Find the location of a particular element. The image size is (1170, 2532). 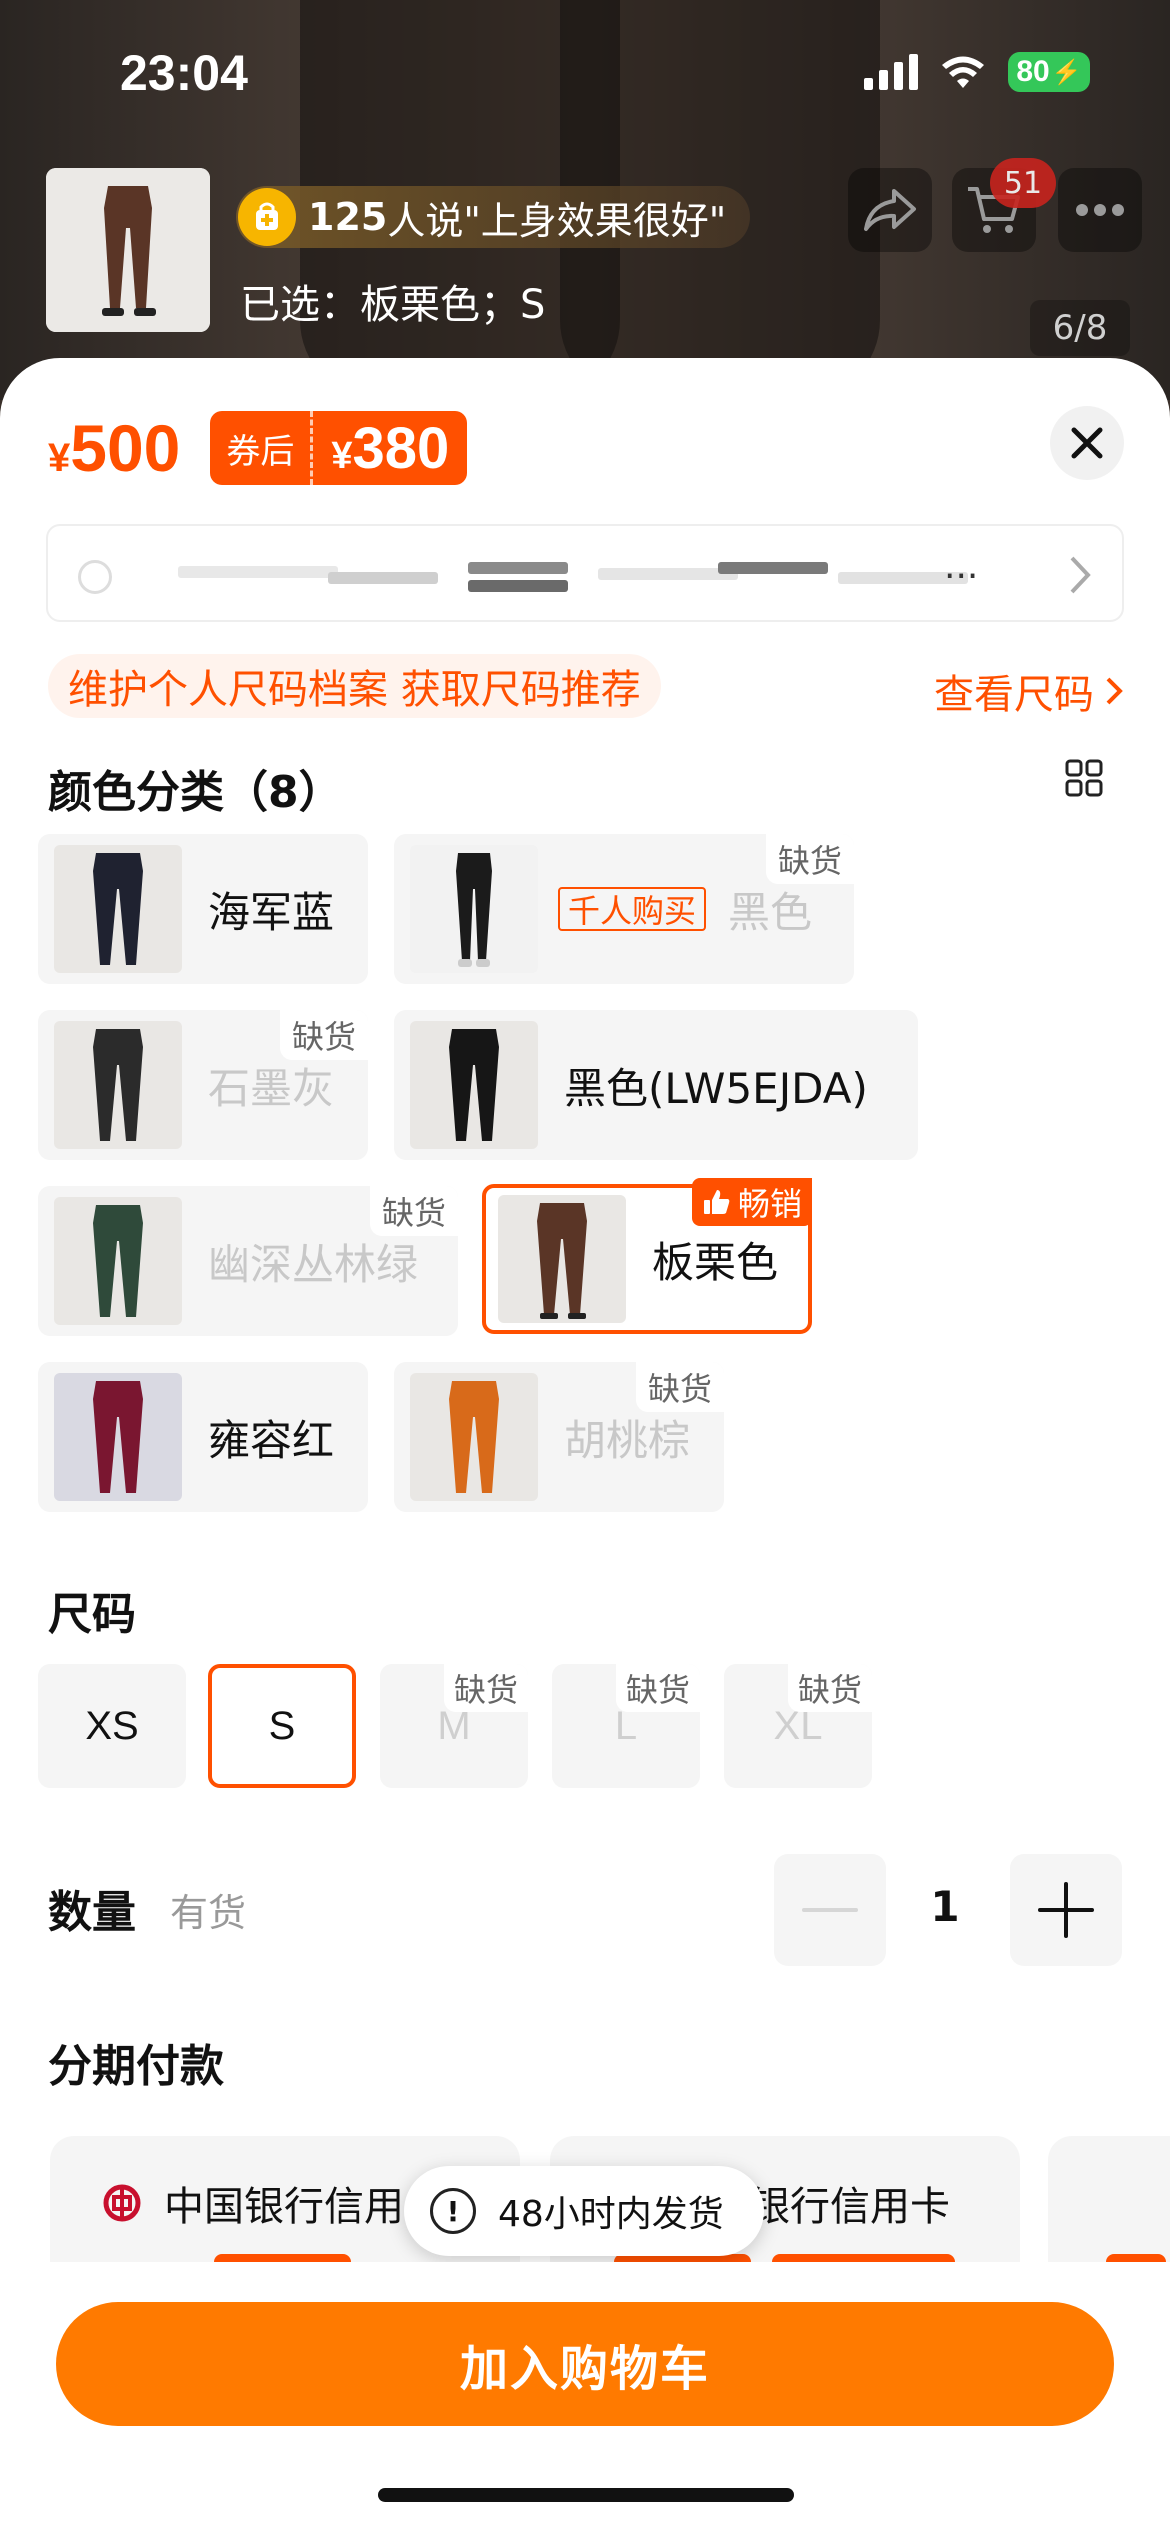

quantity-value: 1 is located at coordinates (945, 1906).